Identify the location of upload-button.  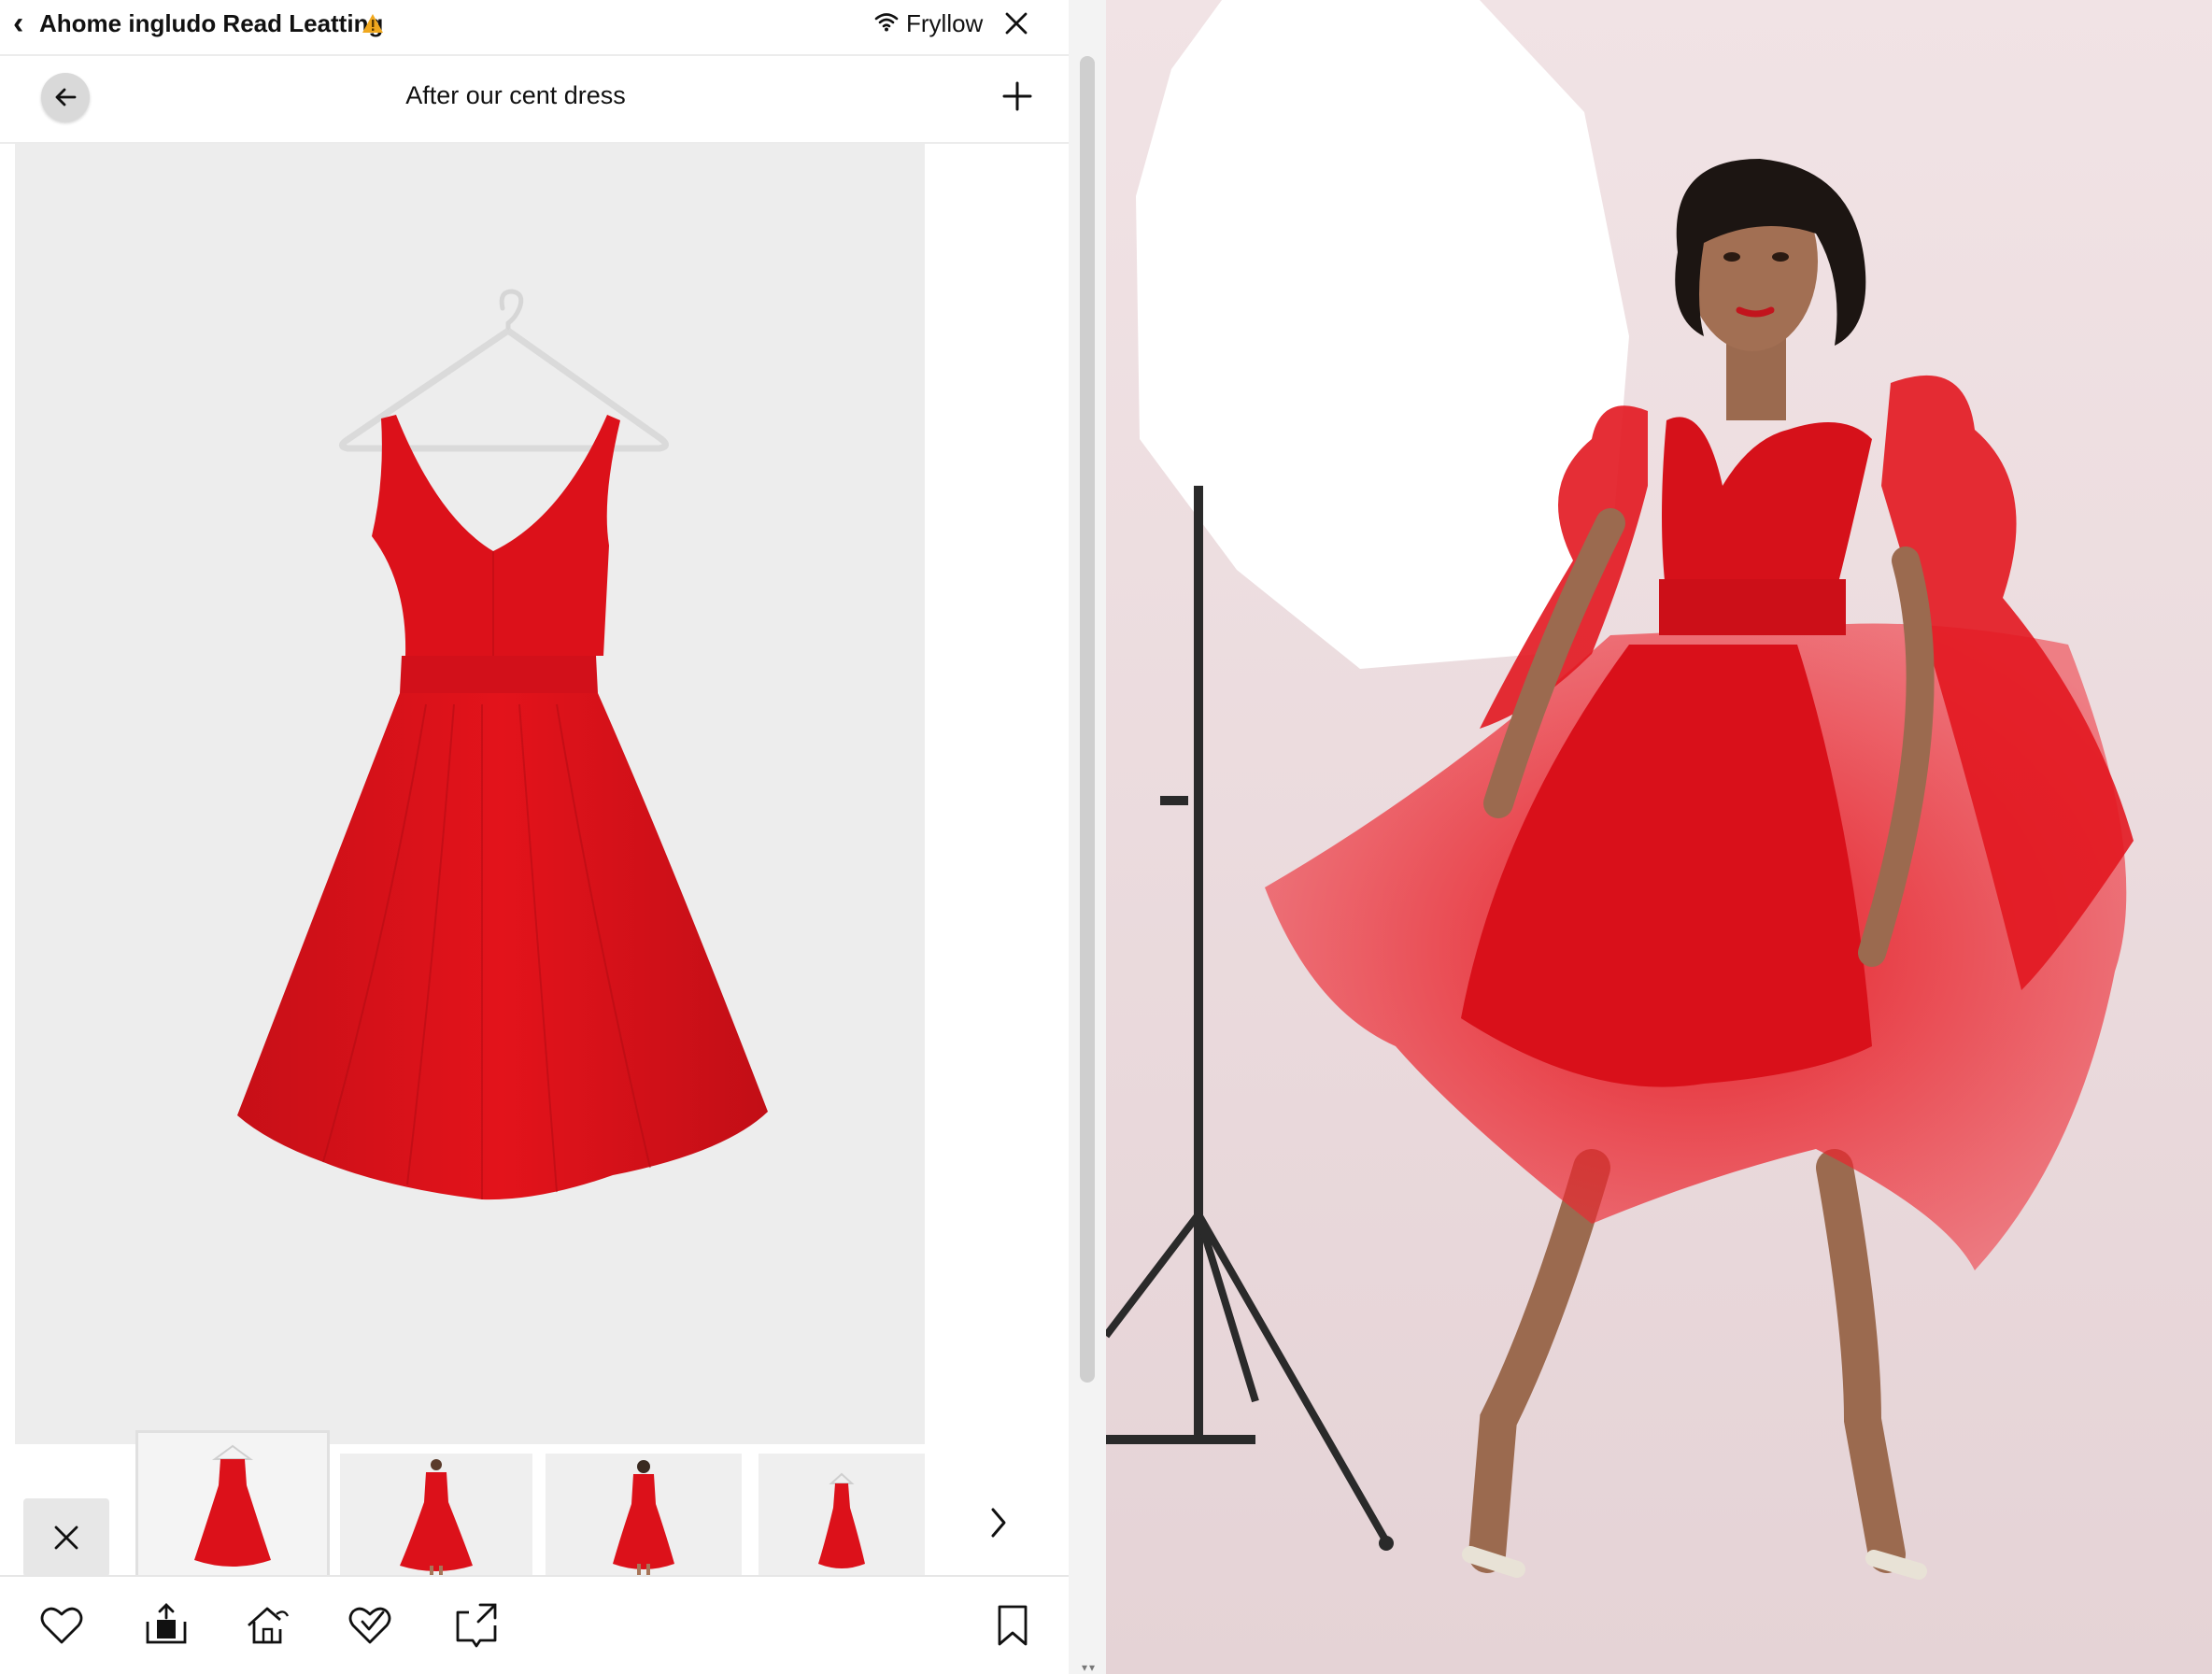
(166, 1625).